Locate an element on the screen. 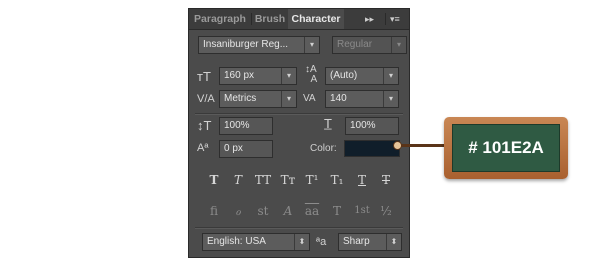 Image resolution: width=600 pixels, height=265 pixels. opentype-buttons: fi ℴ st A aa T 1st ½ is located at coordinates (301, 211).